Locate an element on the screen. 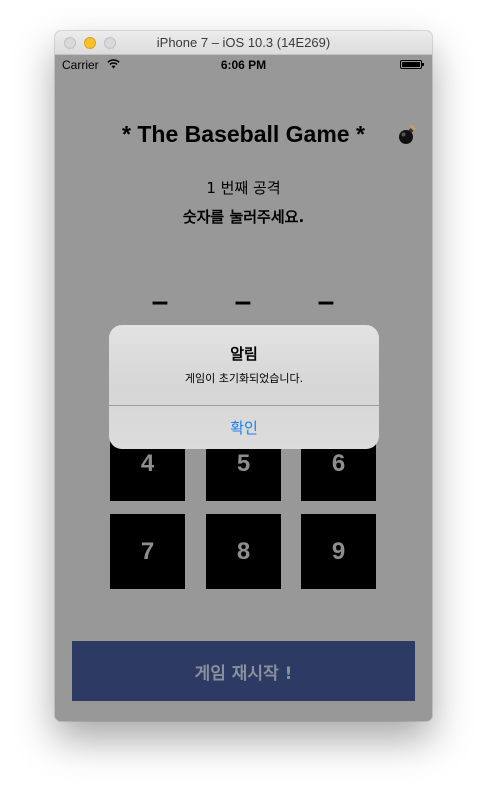 The height and width of the screenshot is (801, 487). prompt-text: 숫자를 눌러주세요. is located at coordinates (243, 217).